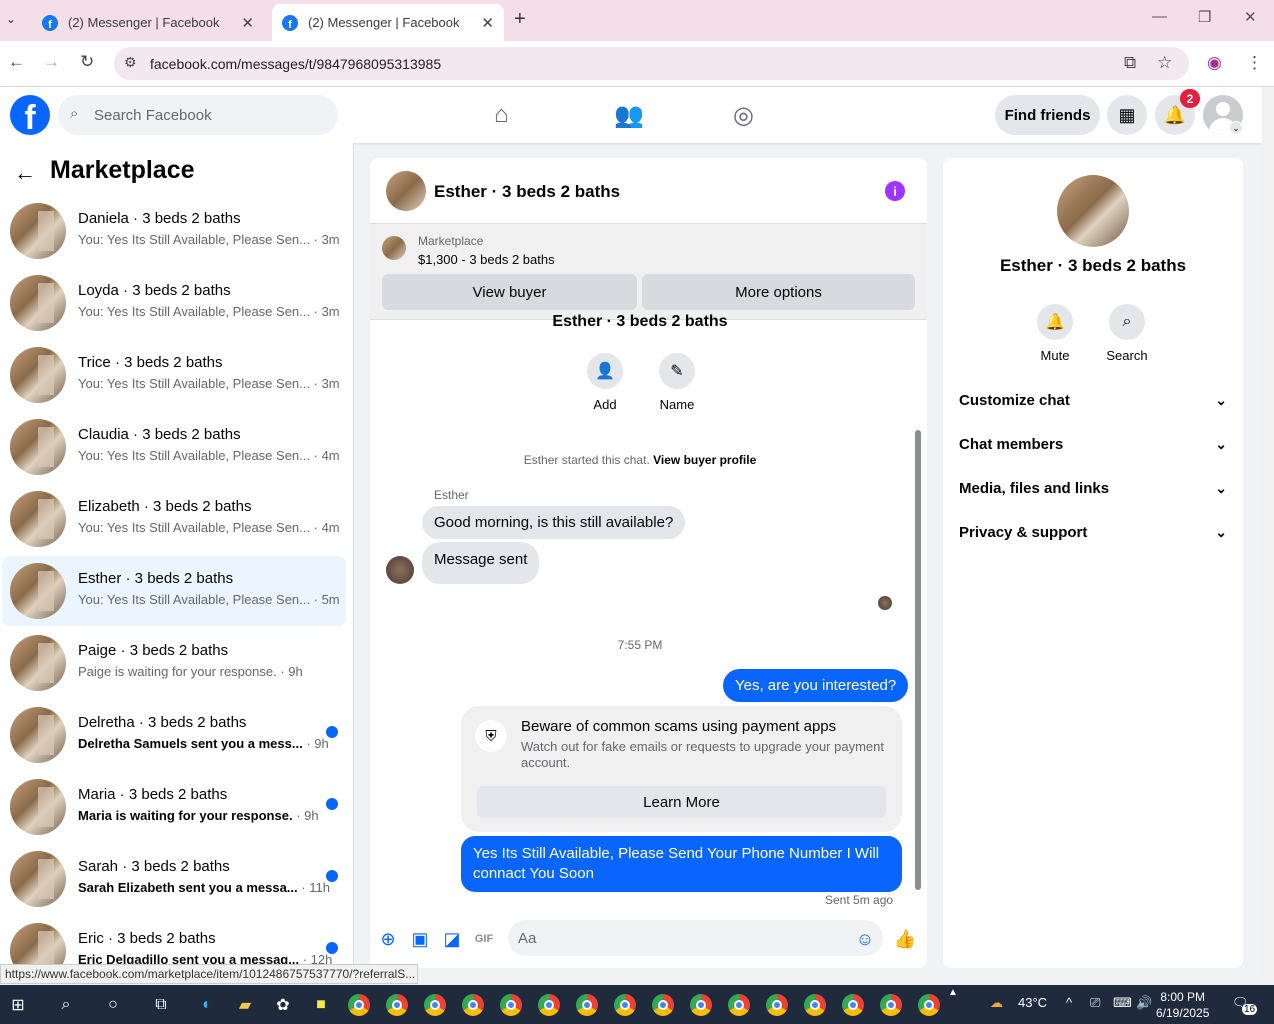 The image size is (1274, 1024). What do you see at coordinates (394, 248) in the screenshot?
I see `listing-thumbnail` at bounding box center [394, 248].